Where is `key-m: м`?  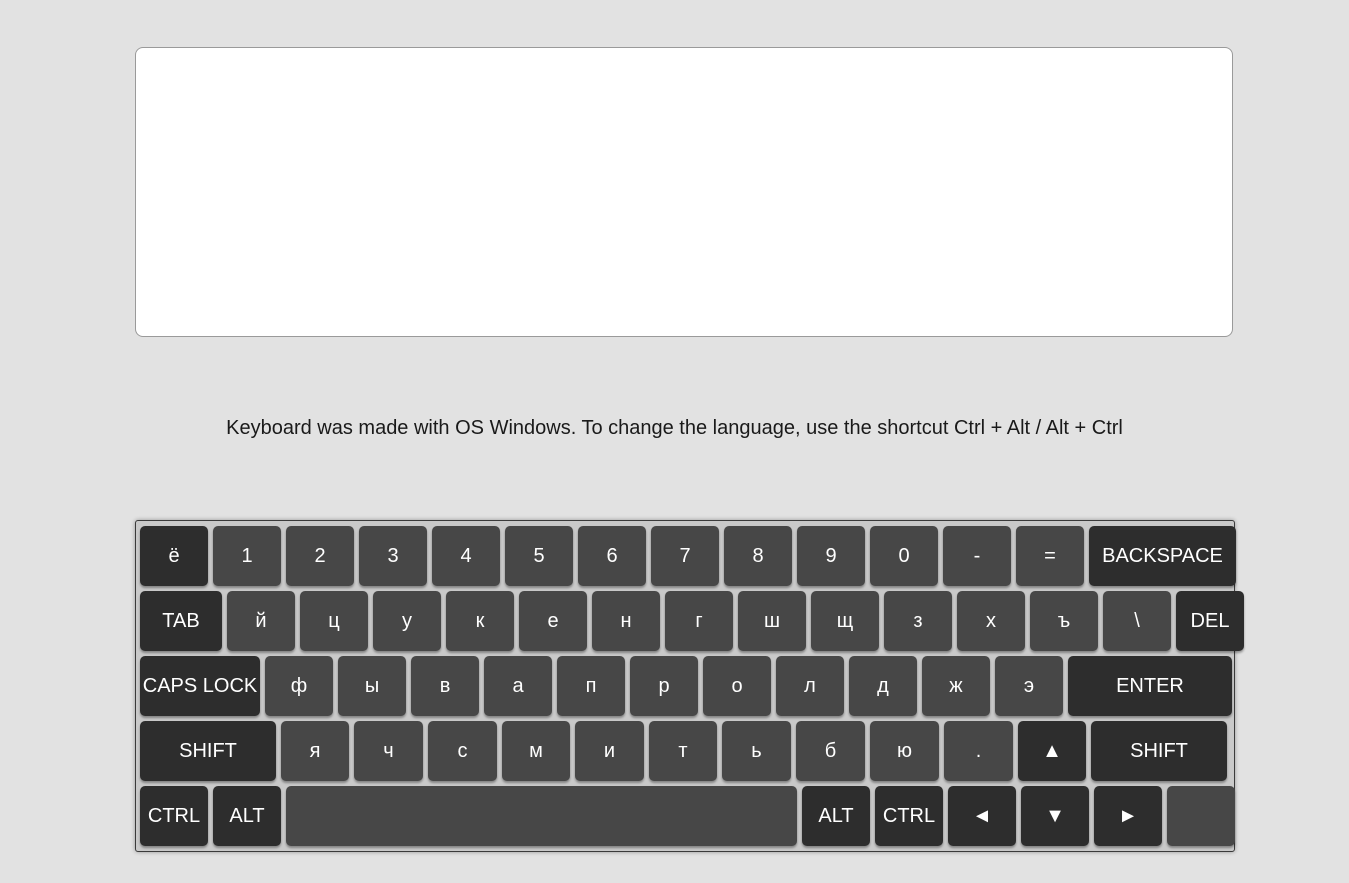
key-m: м is located at coordinates (536, 751).